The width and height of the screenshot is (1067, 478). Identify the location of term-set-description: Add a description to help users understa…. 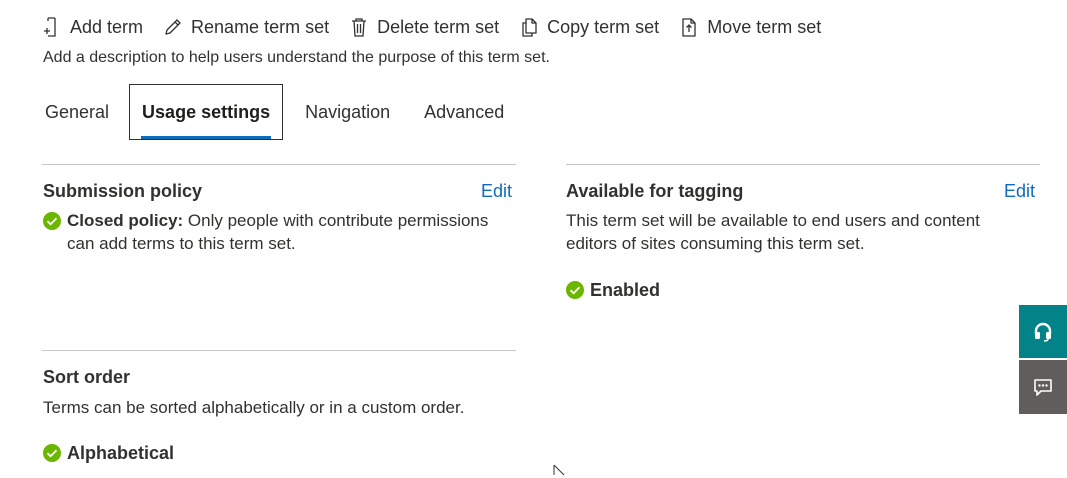
(296, 58).